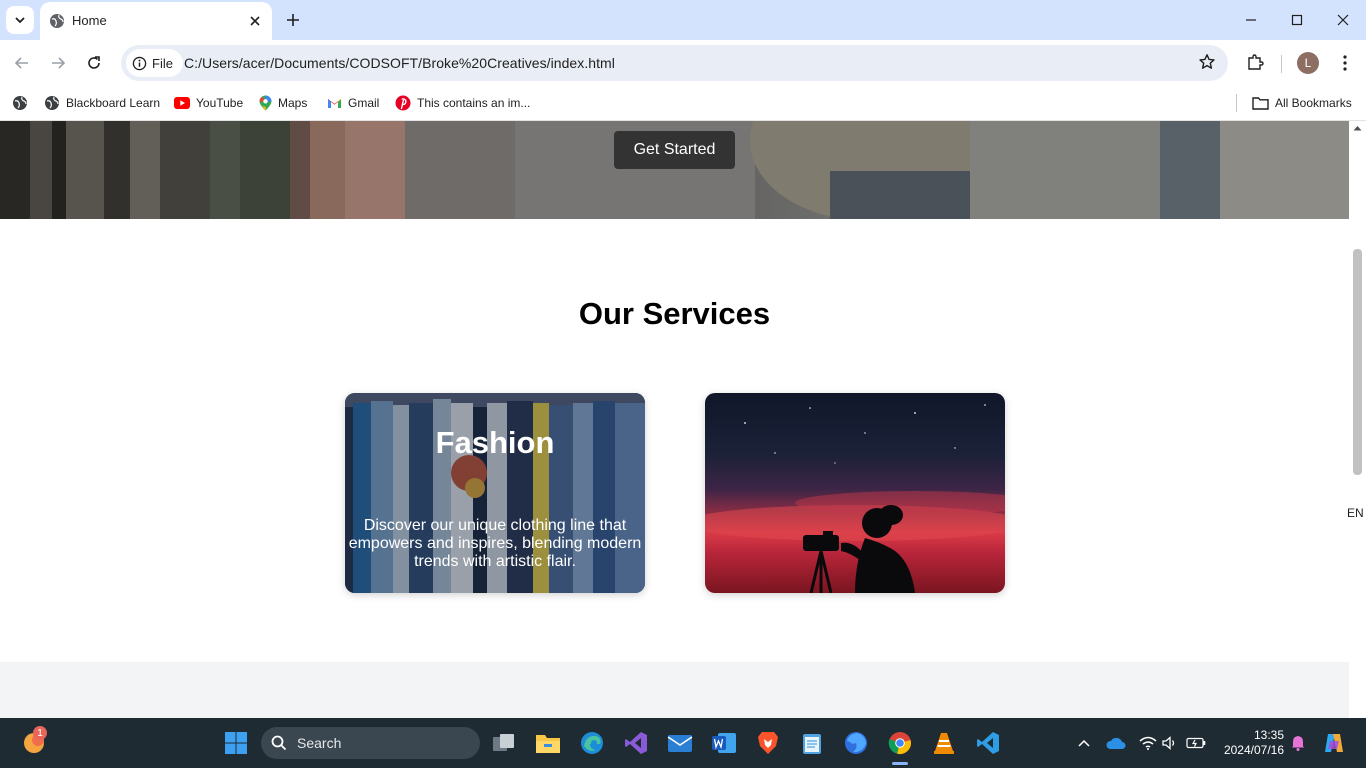 Image resolution: width=1366 pixels, height=768 pixels. I want to click on plus-icon, so click(293, 20).